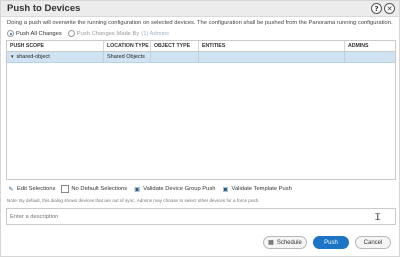 The width and height of the screenshot is (400, 257). What do you see at coordinates (289, 242) in the screenshot?
I see `schedule-label: Schedule` at bounding box center [289, 242].